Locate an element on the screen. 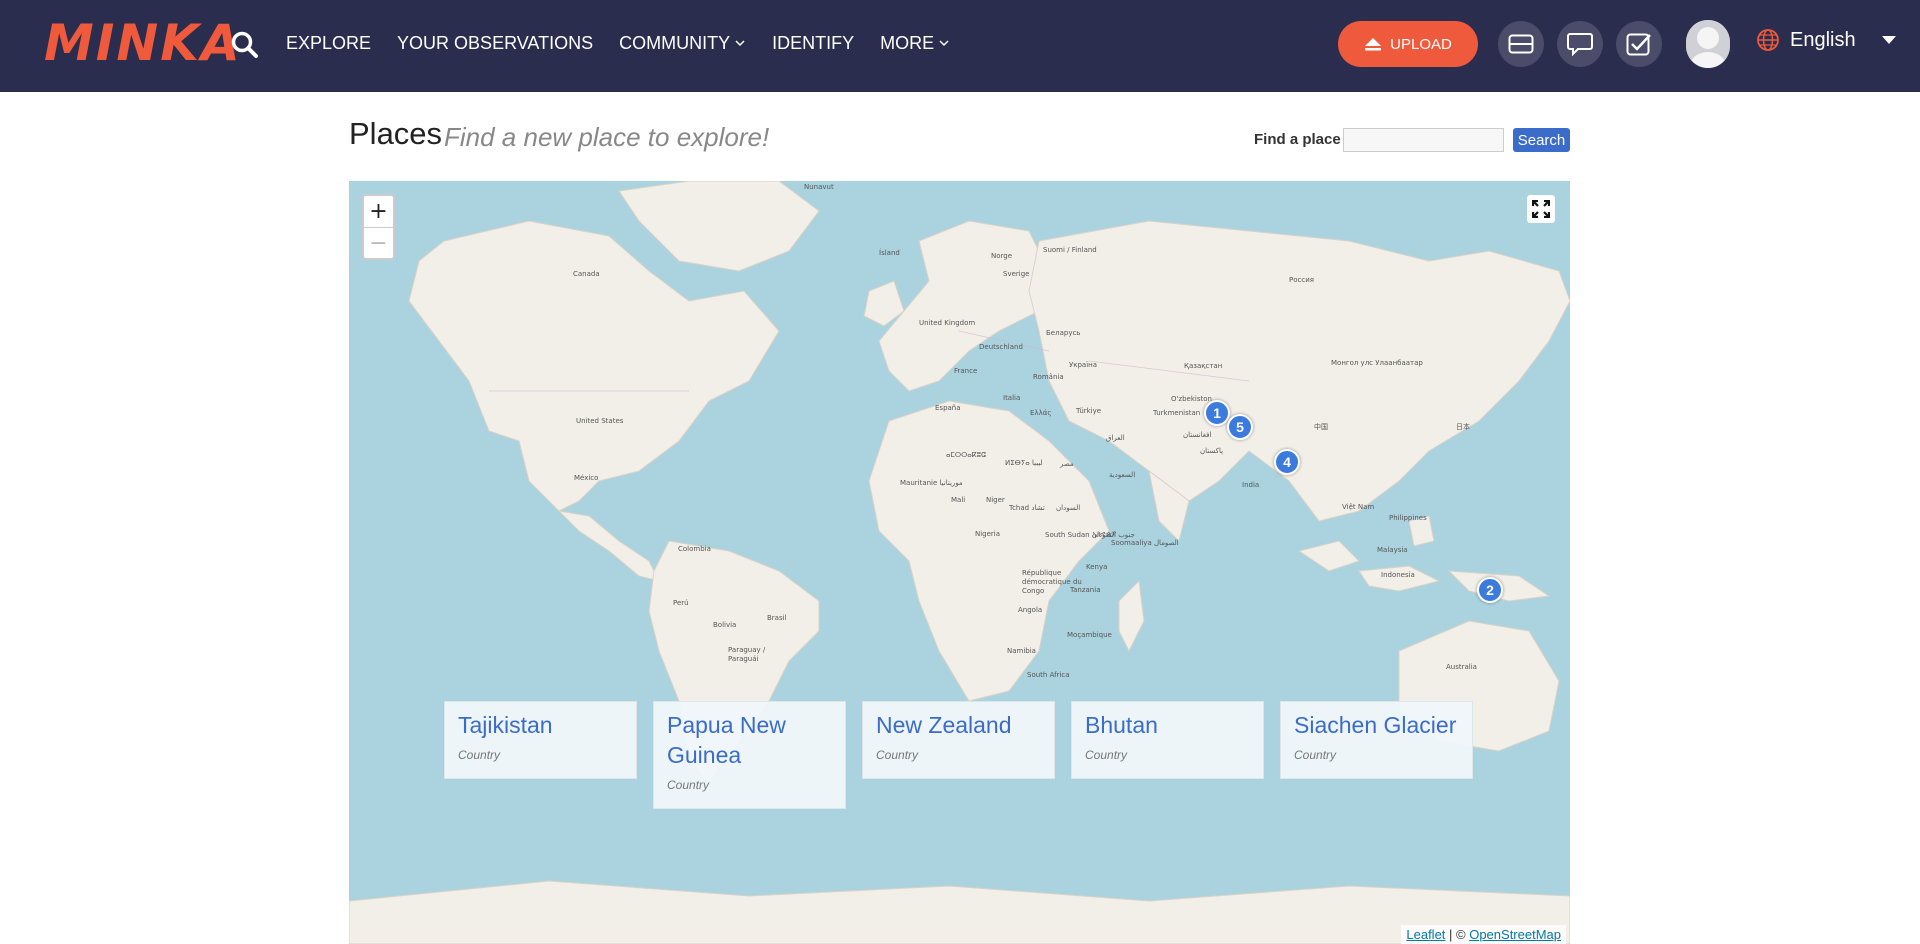 This screenshot has width=1920, height=944. map-label: Niger is located at coordinates (995, 500).